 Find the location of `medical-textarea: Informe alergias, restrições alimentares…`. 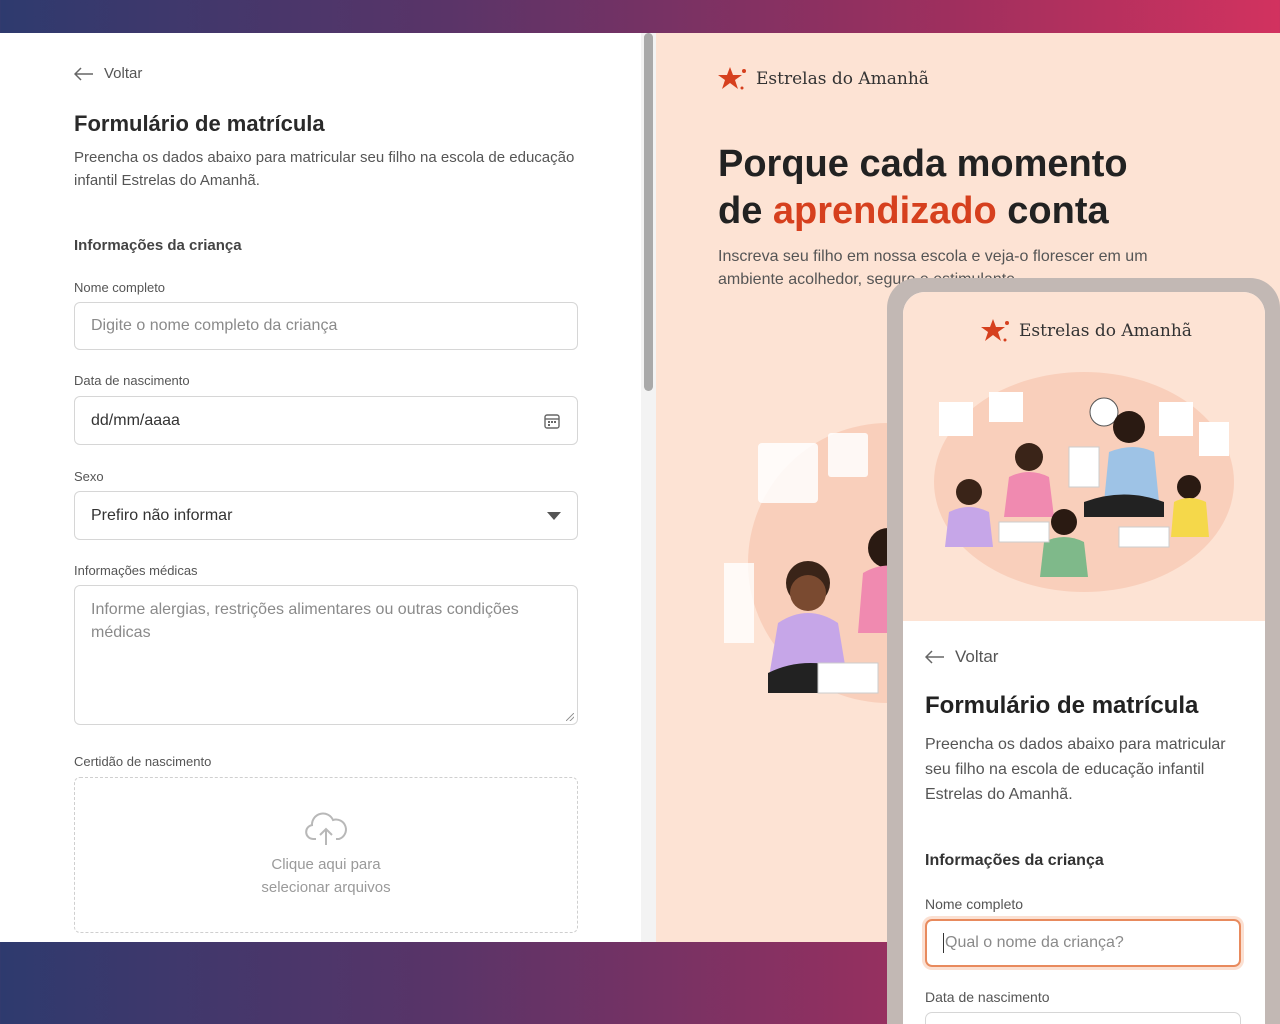

medical-textarea: Informe alergias, restrições alimentares… is located at coordinates (326, 655).